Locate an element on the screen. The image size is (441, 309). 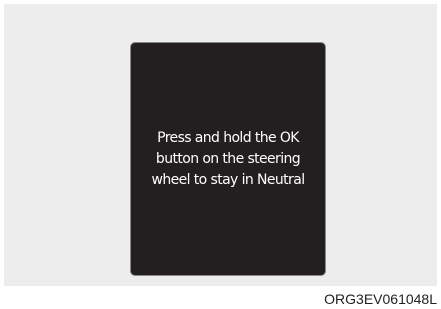
message-line-1: Press and hold the OK is located at coordinates (228, 137).